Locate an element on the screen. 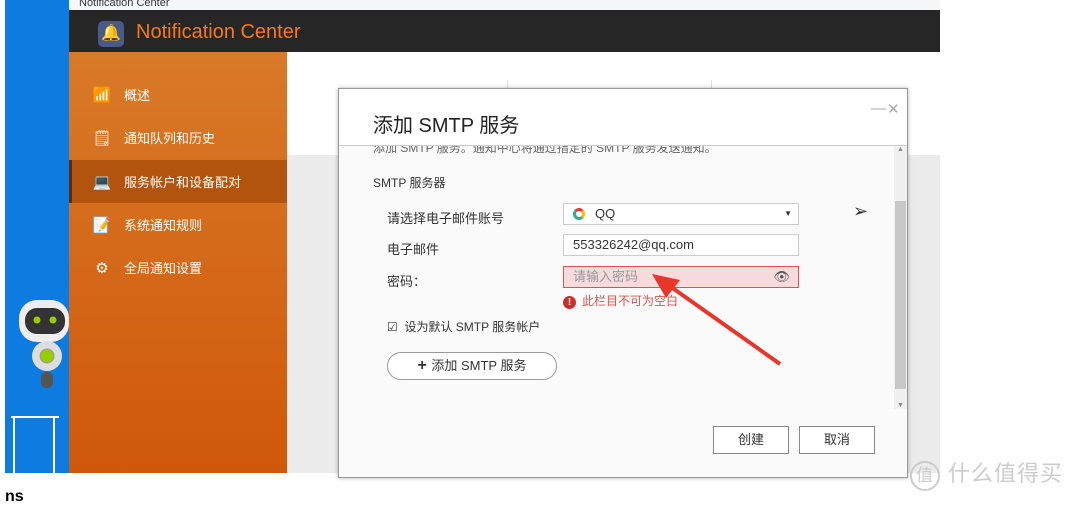 This screenshot has width=1080, height=506. default-checkbox: ☑ 设为默认 SMTP 服务帐户 is located at coordinates (463, 326).